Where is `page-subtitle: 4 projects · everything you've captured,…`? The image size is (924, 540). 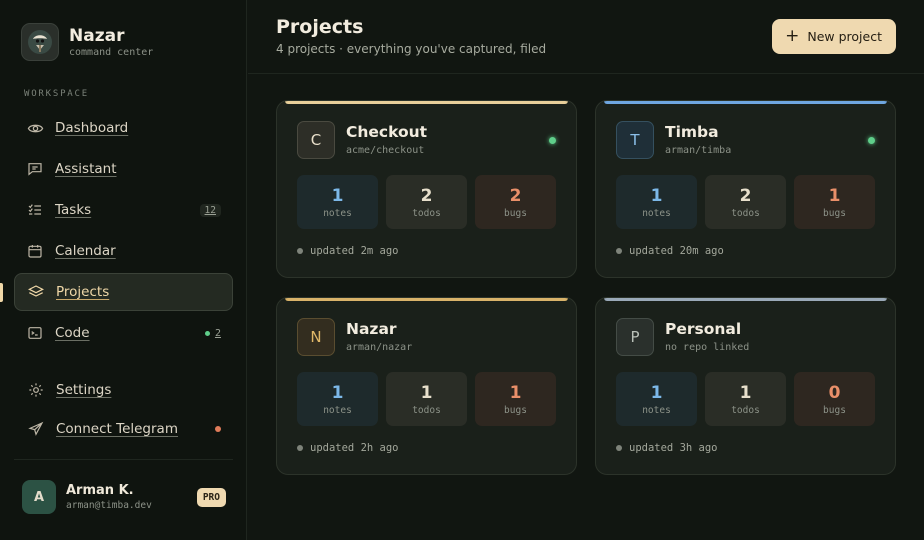
page-subtitle: 4 projects · everything you've captured,… is located at coordinates (411, 49).